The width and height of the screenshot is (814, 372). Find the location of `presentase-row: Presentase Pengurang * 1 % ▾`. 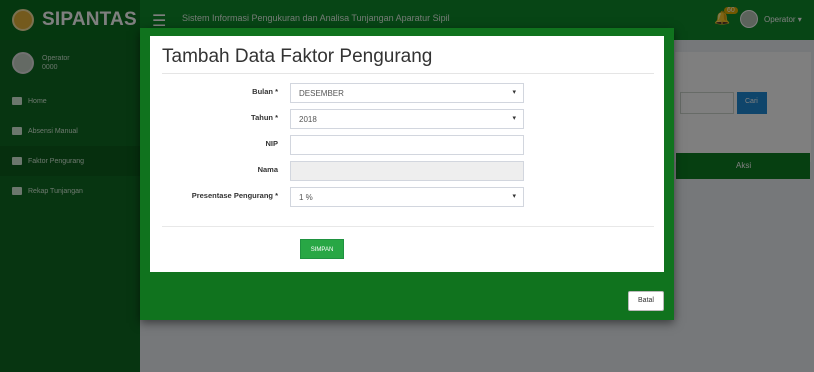

presentase-row: Presentase Pengurang * 1 % ▾ is located at coordinates (407, 197).